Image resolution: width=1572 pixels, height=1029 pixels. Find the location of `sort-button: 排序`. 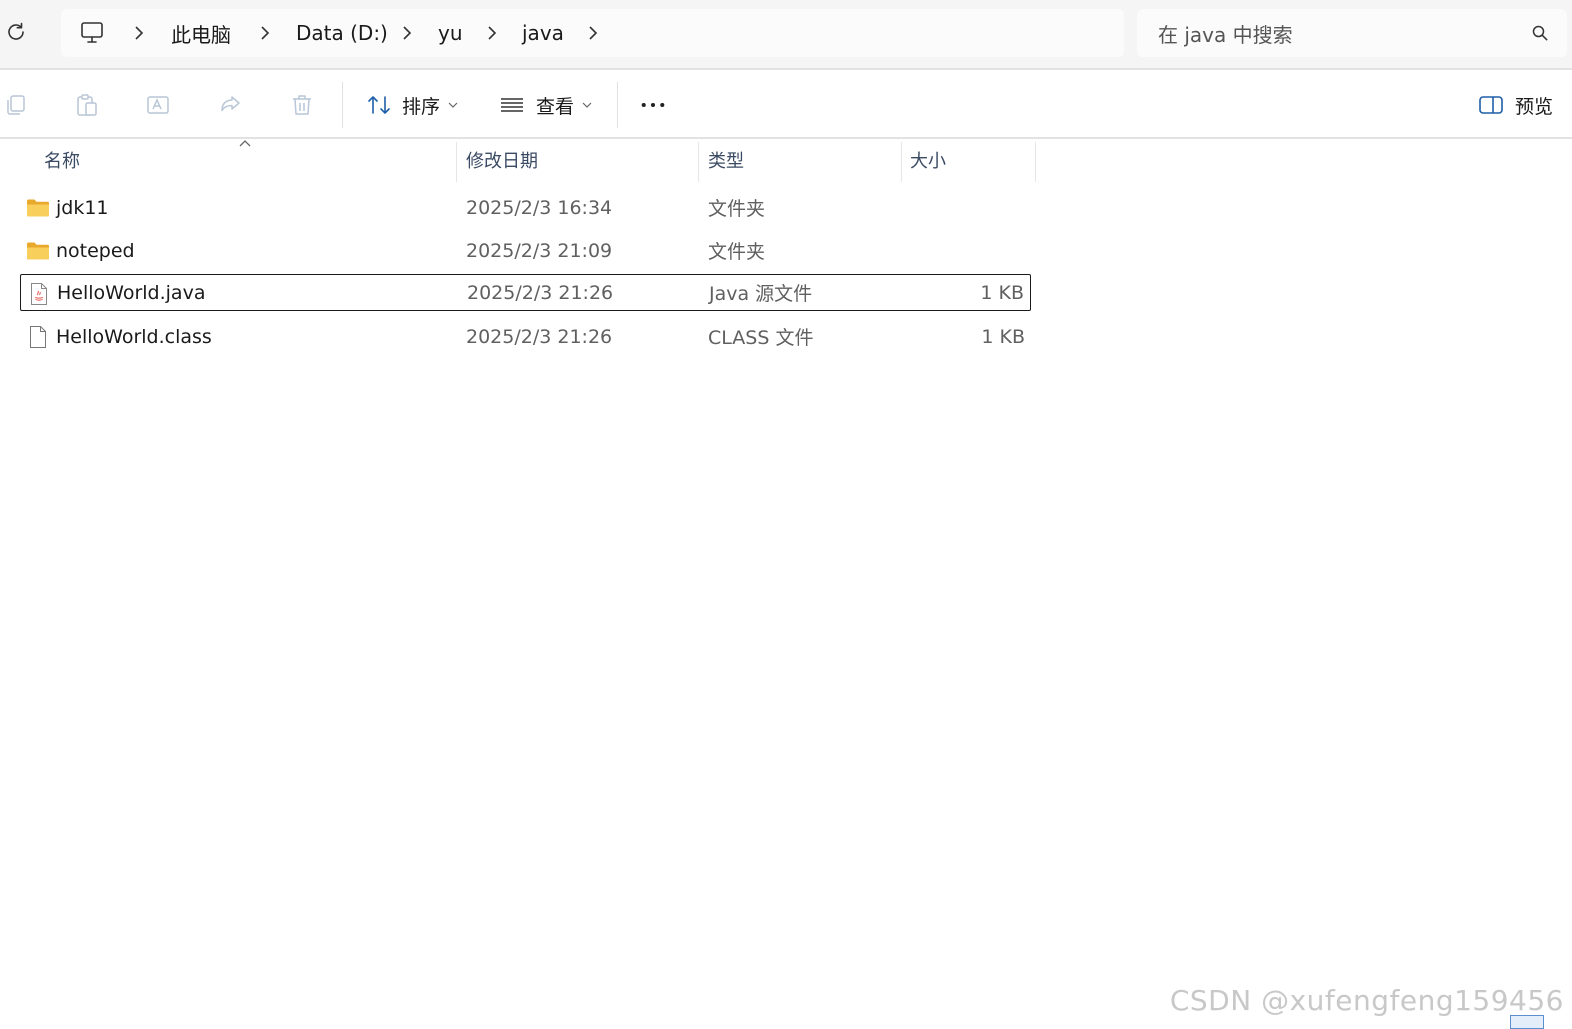

sort-button: 排序 is located at coordinates (413, 105).